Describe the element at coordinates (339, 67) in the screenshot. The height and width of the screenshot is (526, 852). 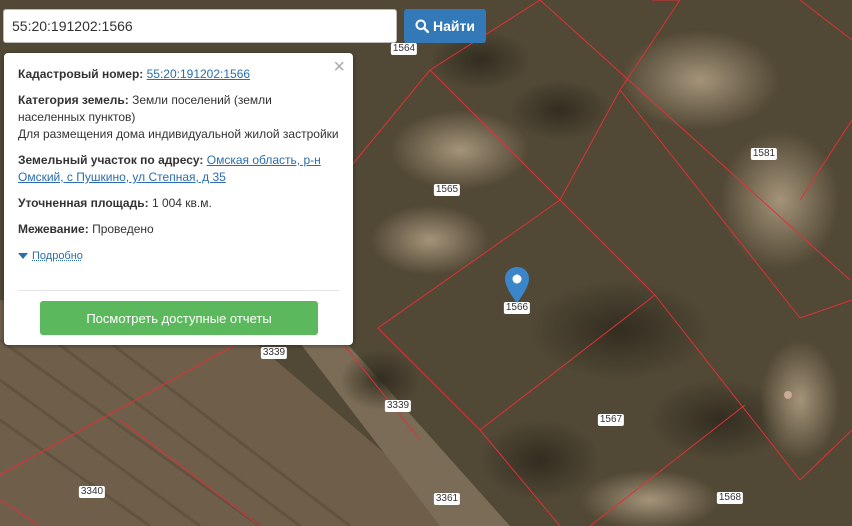
I see `close-icon: ×` at that location.